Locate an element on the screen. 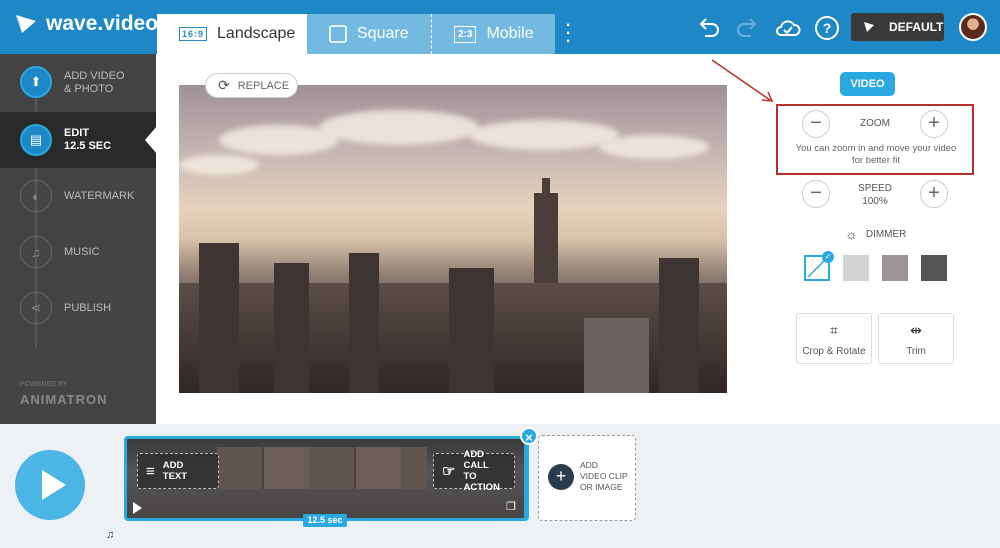 Image resolution: width=1000 pixels, height=548 pixels. trim-button: ⇹ Trim is located at coordinates (916, 338).